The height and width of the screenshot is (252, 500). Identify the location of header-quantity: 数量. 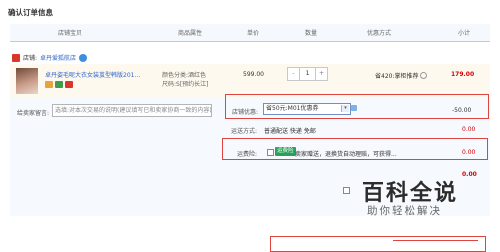
(311, 33).